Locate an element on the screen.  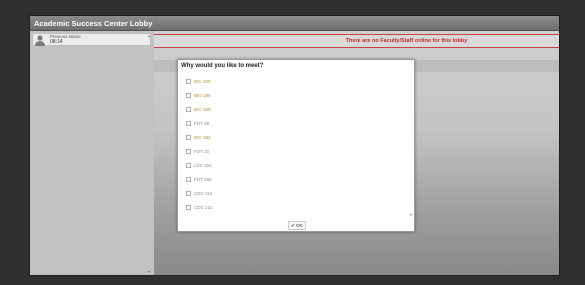
sidebar-scroll-up-icon: ▴ is located at coordinates (149, 35).